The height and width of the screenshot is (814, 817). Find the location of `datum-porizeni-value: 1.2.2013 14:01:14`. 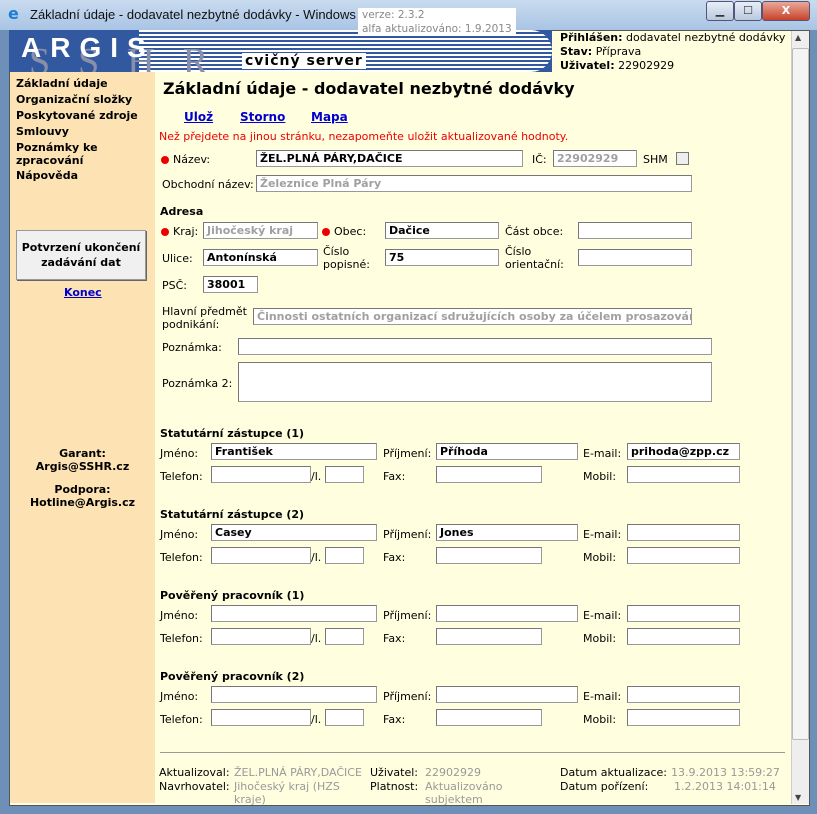

datum-porizeni-value: 1.2.2013 14:01:14 is located at coordinates (725, 786).